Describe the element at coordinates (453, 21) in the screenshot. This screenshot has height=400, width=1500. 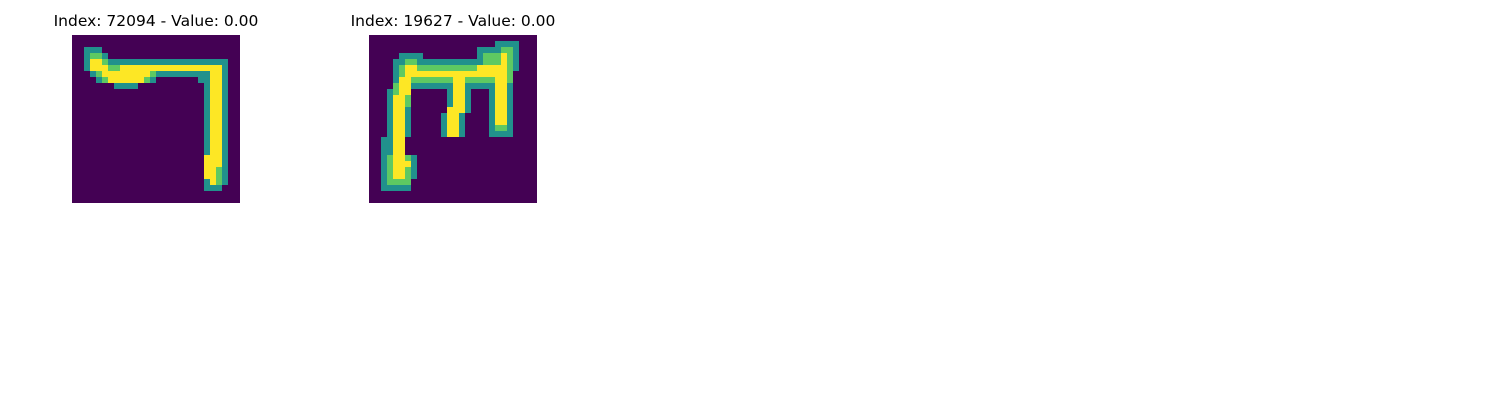
I see `panel-title-2: Index: 19627 - Value: 0.00` at that location.